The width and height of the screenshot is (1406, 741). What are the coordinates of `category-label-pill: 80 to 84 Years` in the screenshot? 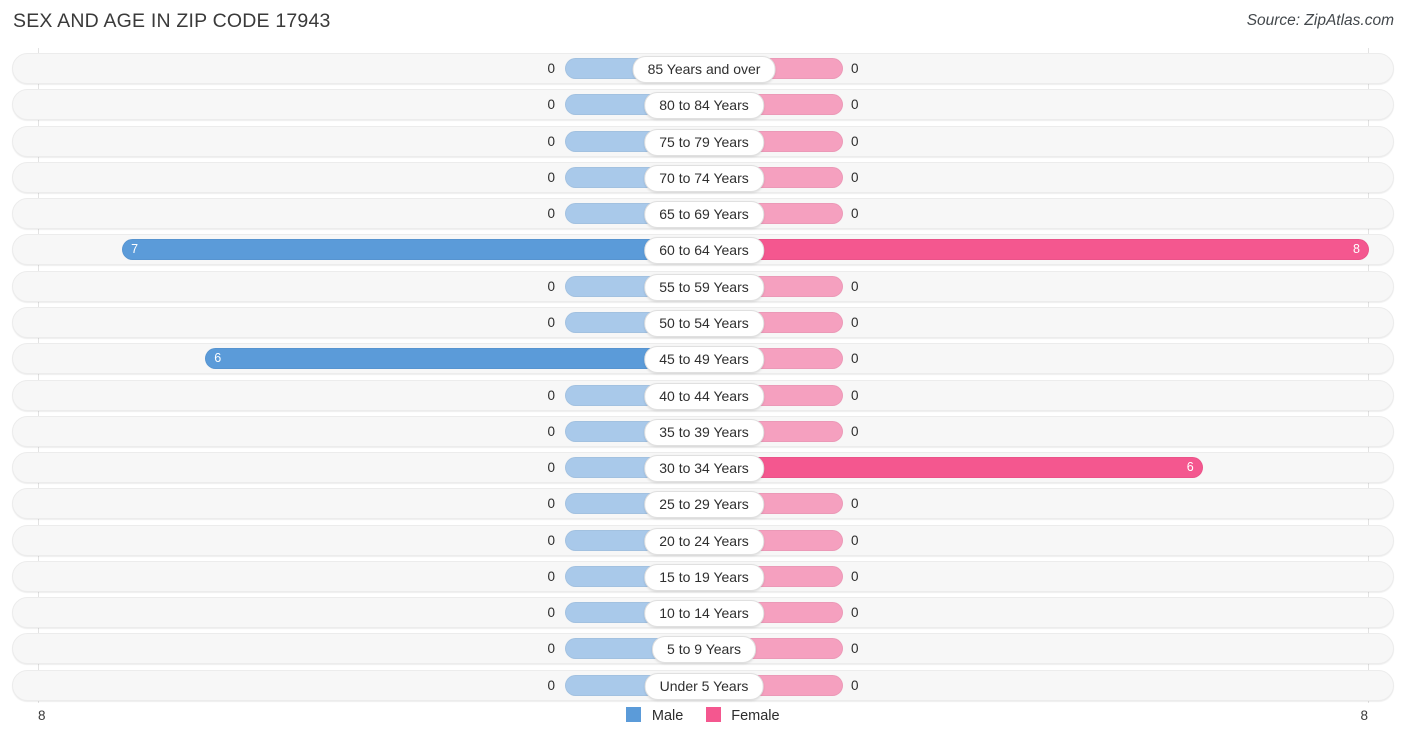 It's located at (704, 106).